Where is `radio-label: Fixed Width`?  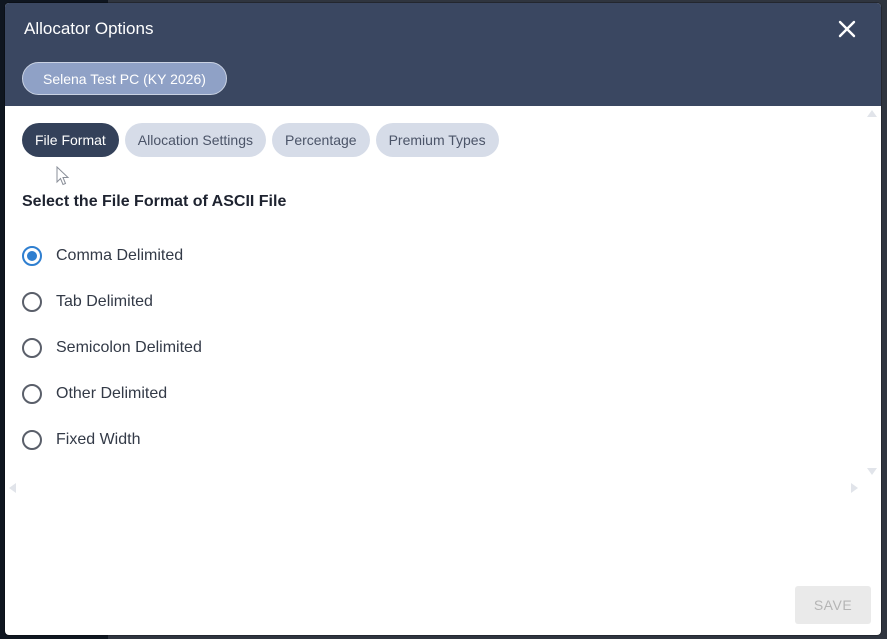 radio-label: Fixed Width is located at coordinates (98, 439).